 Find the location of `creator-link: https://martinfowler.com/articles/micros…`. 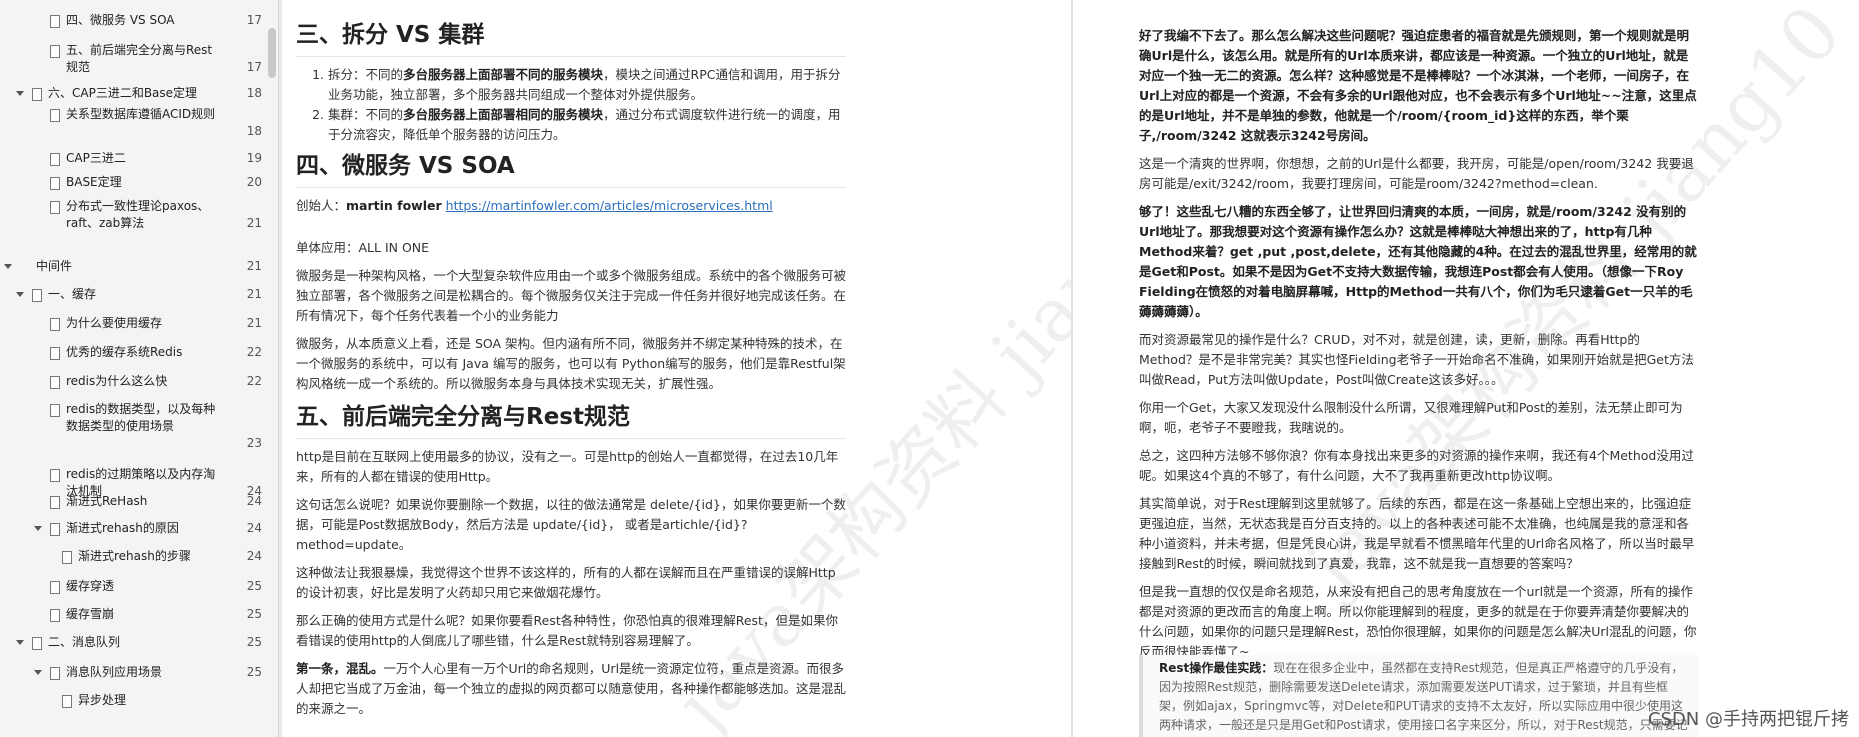

creator-link: https://martinfowler.com/articles/micros… is located at coordinates (609, 205).